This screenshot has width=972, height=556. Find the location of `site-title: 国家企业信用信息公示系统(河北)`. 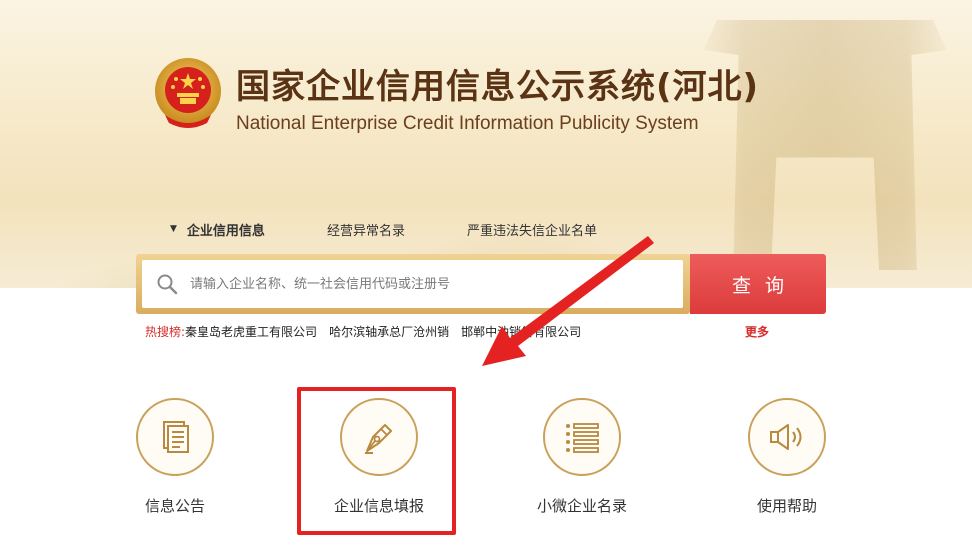

site-title: 国家企业信用信息公示系统(河北) is located at coordinates (498, 87).